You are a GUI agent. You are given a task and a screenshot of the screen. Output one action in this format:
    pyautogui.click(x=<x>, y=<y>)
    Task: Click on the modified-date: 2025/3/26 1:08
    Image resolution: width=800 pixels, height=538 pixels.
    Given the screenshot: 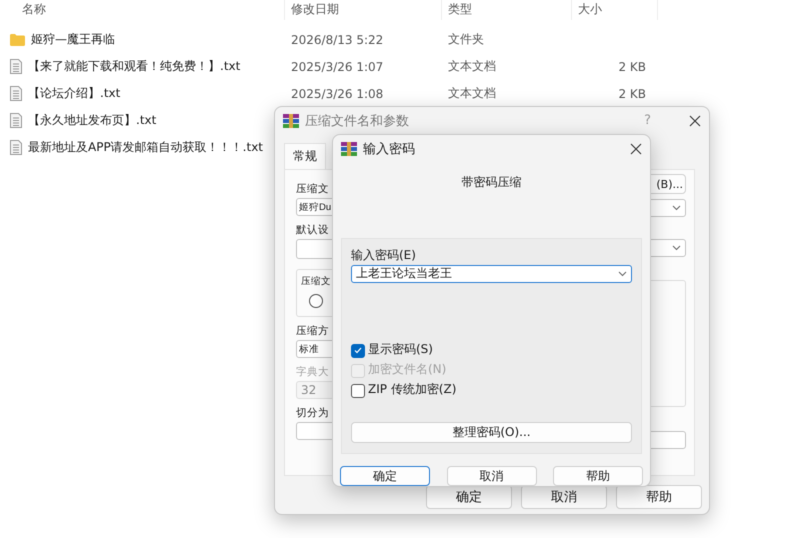 What is the action you would take?
    pyautogui.click(x=337, y=93)
    